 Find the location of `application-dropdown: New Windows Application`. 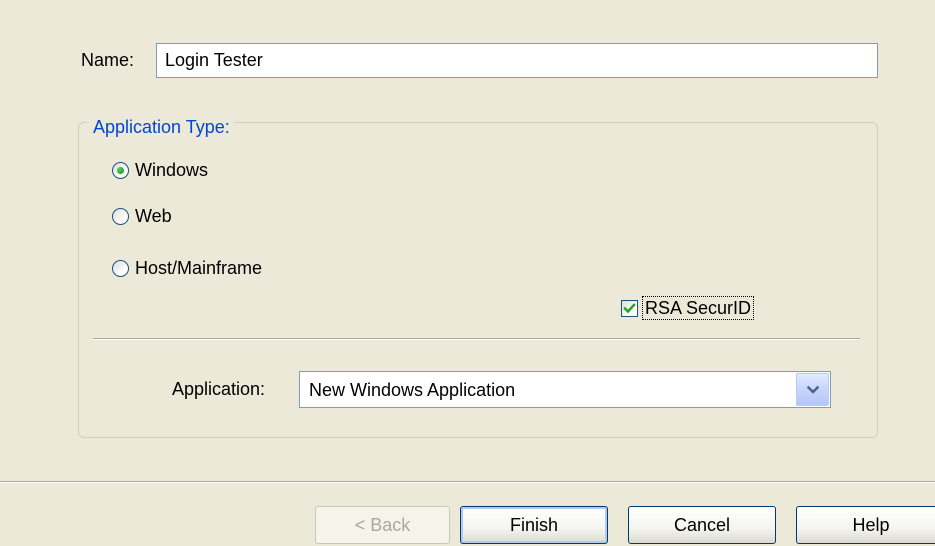

application-dropdown: New Windows Application is located at coordinates (565, 389).